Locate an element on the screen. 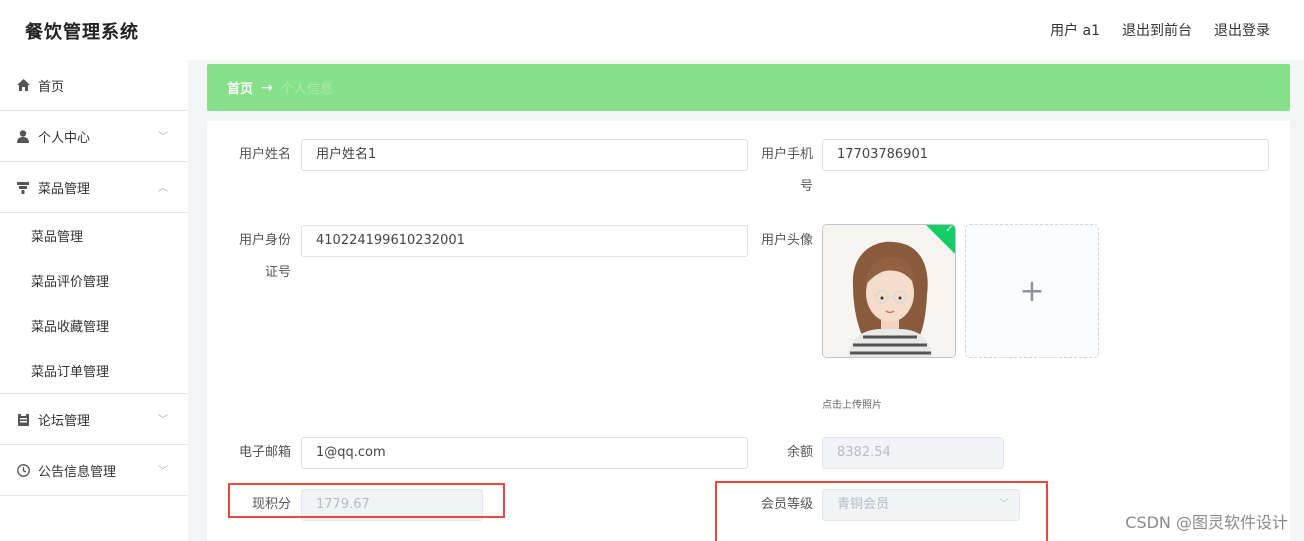  sidebar-item-personal-center: 个人中心 ﹀ is located at coordinates (94, 136).